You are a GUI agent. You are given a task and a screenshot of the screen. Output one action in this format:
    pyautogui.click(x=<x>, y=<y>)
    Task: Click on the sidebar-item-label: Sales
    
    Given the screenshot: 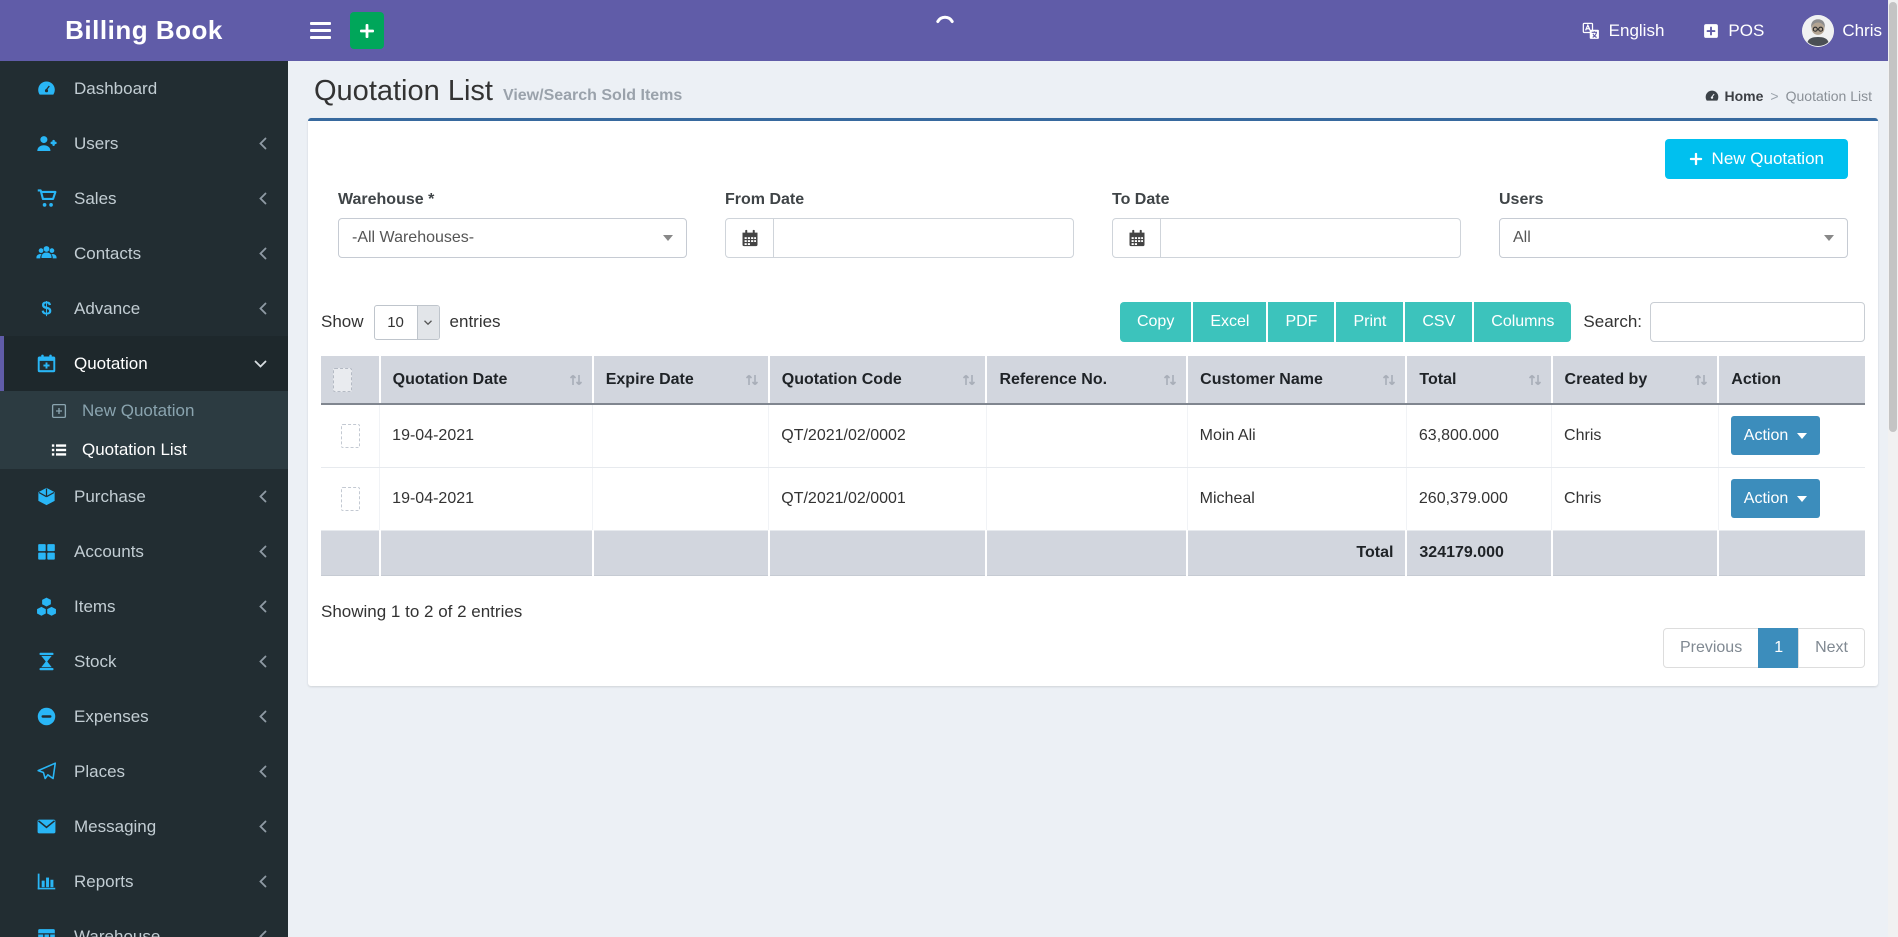 What is the action you would take?
    pyautogui.click(x=95, y=198)
    